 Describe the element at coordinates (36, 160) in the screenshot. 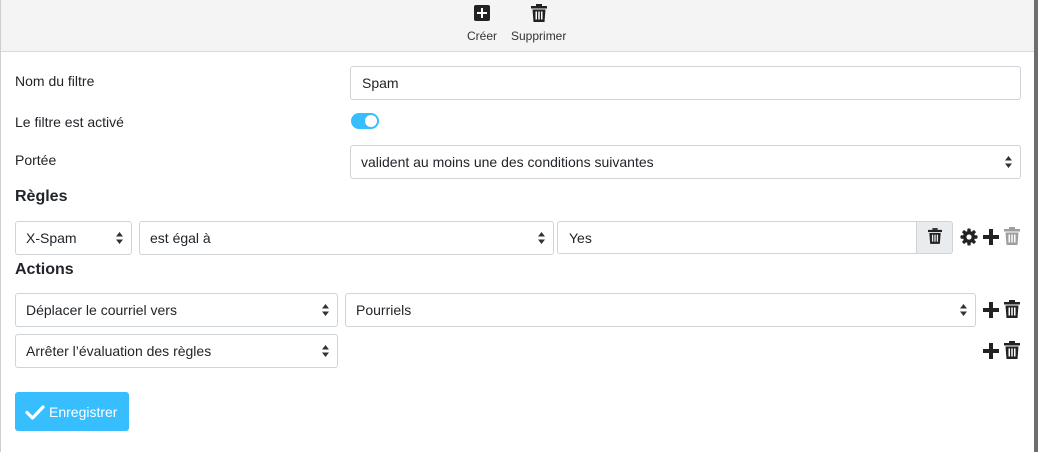

I see `scope-label: Portée` at that location.